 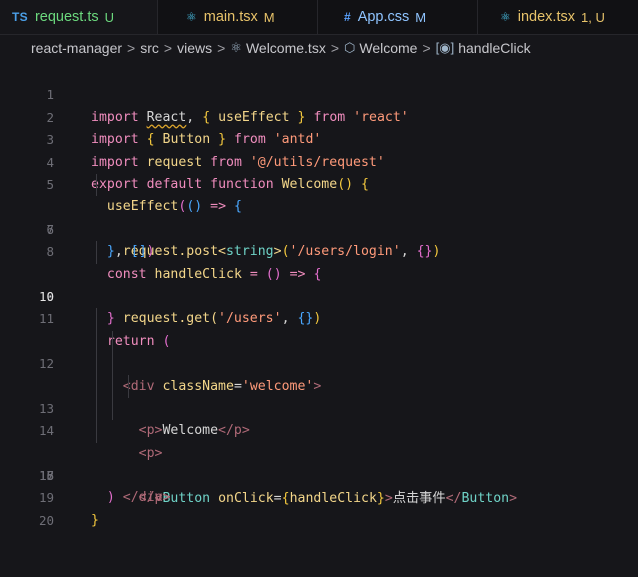 I want to click on tab-request-ts: TS request.ts U, so click(x=79, y=17).